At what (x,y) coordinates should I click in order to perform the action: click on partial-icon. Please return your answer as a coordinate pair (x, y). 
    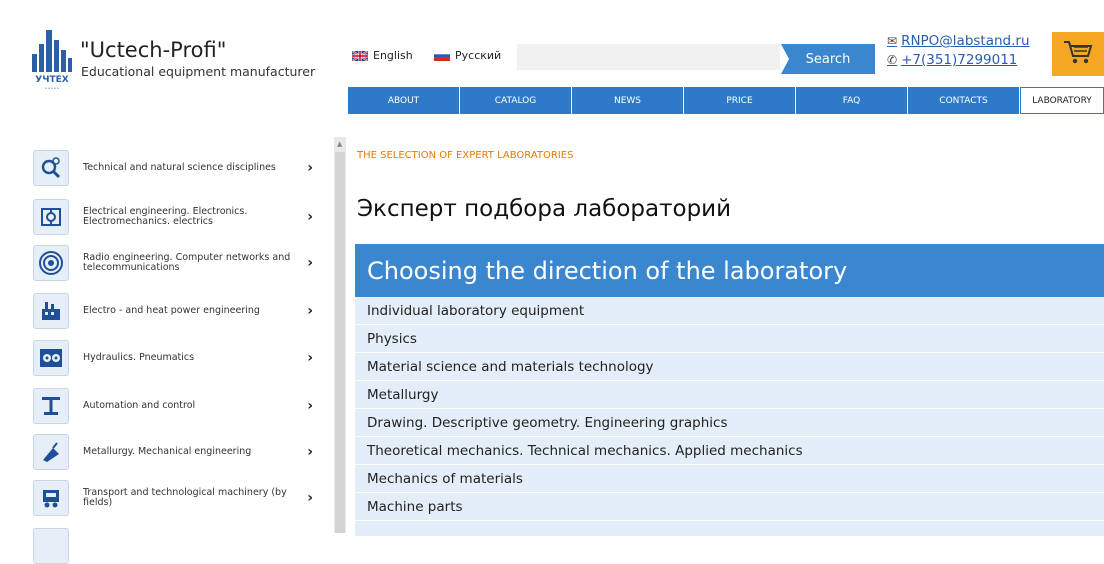
    Looking at the image, I should click on (51, 546).